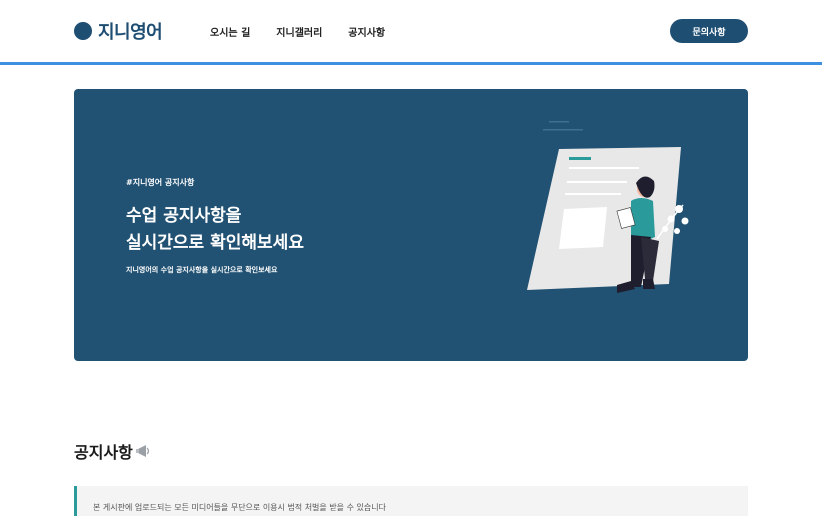 The height and width of the screenshot is (516, 822). I want to click on logo-text: 지니영어, so click(130, 32).